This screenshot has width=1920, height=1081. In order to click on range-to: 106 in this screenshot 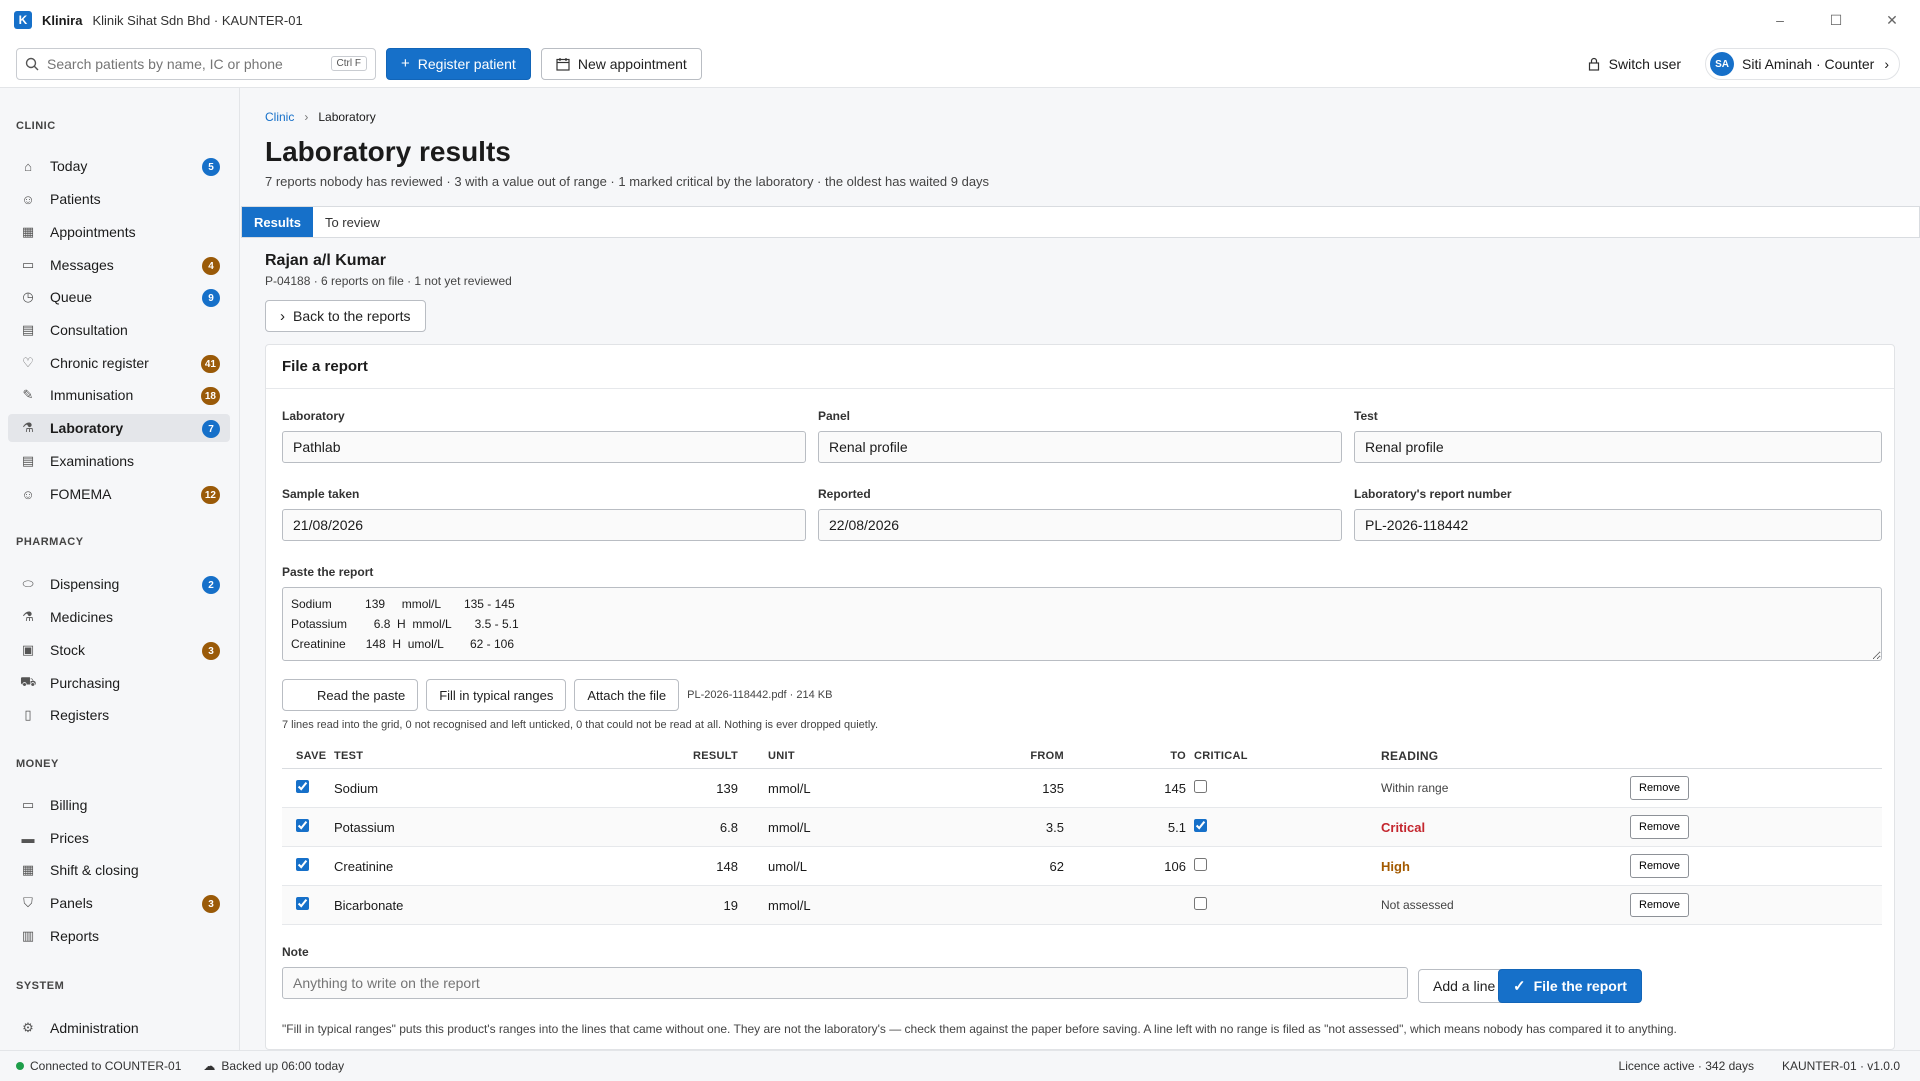, I will do `click(1125, 866)`.